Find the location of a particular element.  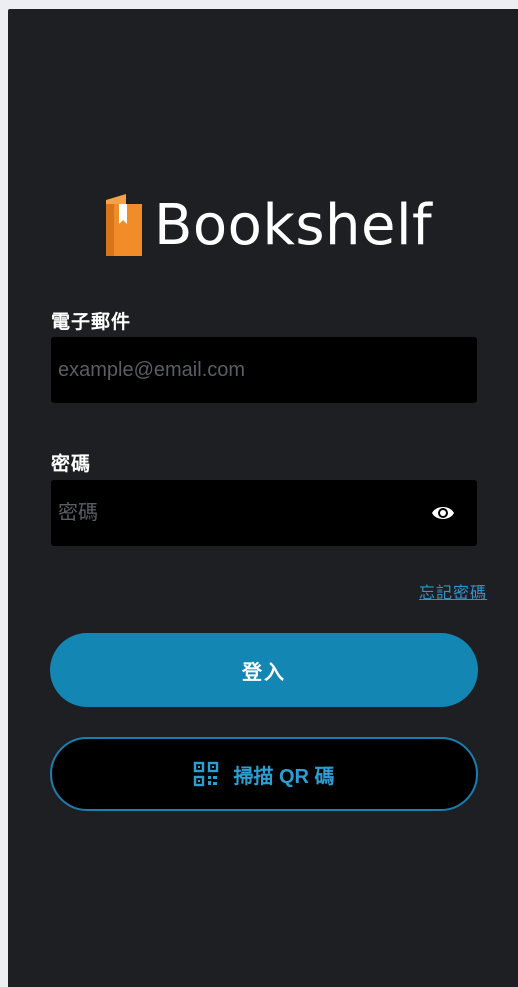

scan-qr-label: 掃描 QR 碼 is located at coordinates (284, 776).